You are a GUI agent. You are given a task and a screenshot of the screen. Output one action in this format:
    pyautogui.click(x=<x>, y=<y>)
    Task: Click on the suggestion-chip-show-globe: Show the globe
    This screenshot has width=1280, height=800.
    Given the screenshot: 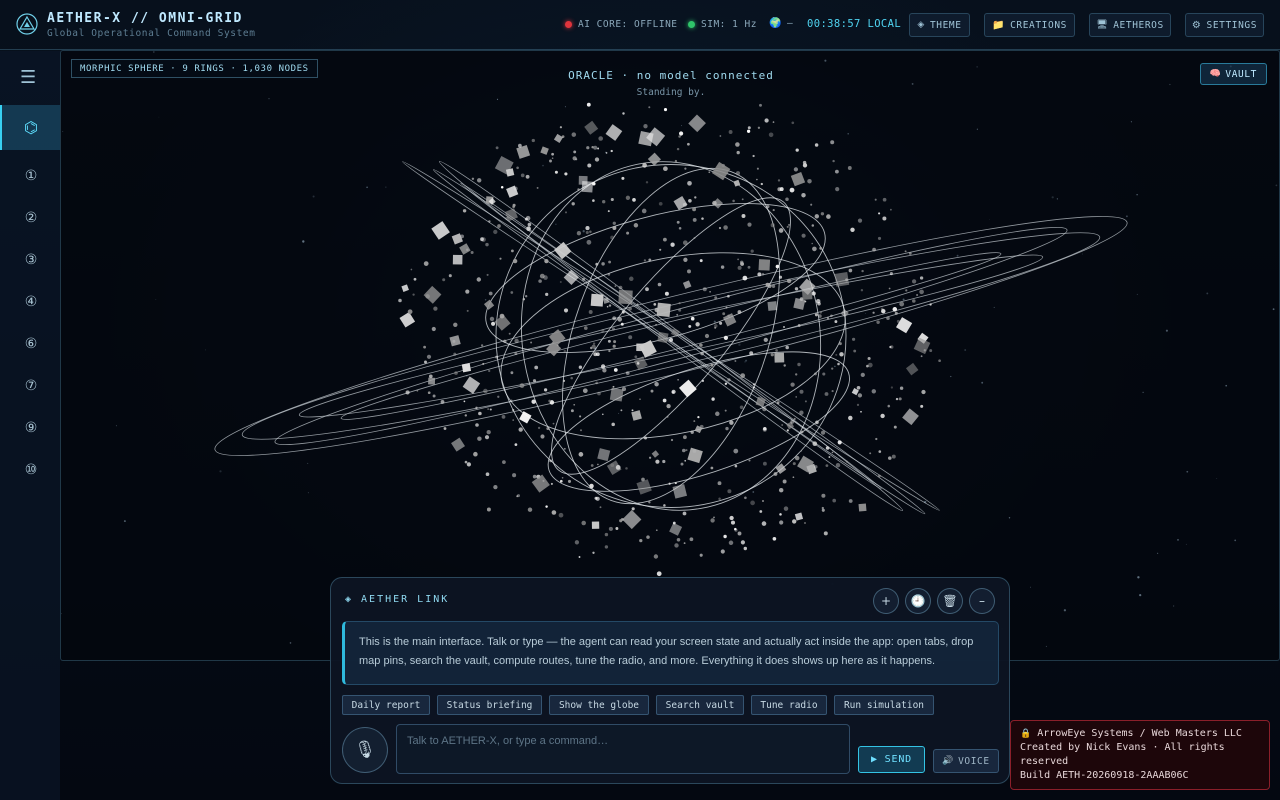 What is the action you would take?
    pyautogui.click(x=599, y=705)
    